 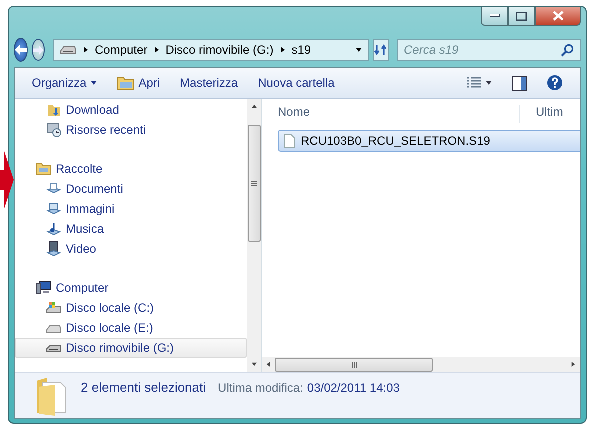 What do you see at coordinates (254, 364) in the screenshot?
I see `scroll-down-icon` at bounding box center [254, 364].